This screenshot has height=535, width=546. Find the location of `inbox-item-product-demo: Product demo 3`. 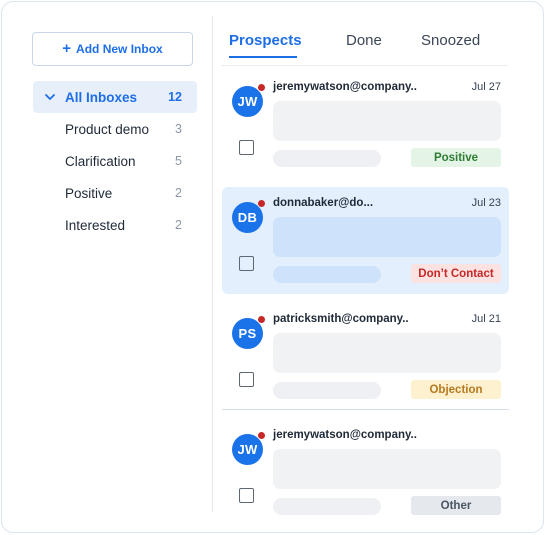

inbox-item-product-demo: Product demo 3 is located at coordinates (115, 129).